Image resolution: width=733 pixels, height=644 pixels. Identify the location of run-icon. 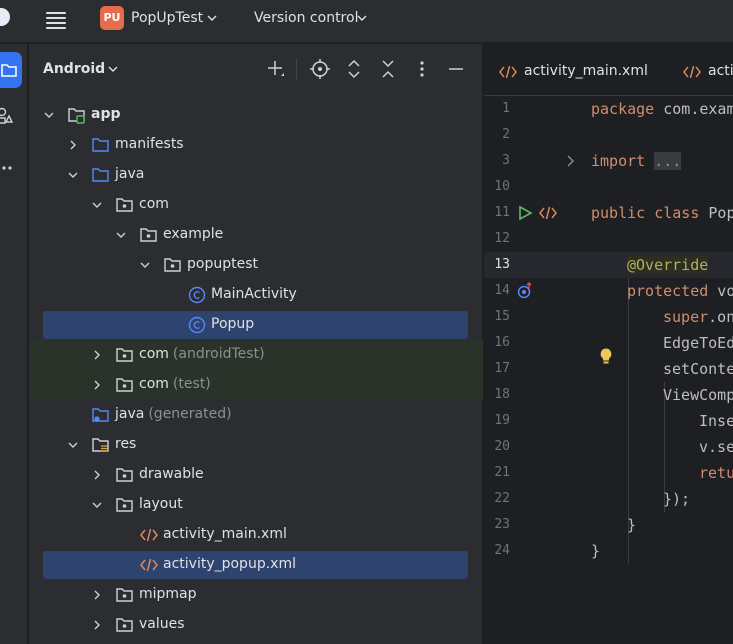
(525, 213).